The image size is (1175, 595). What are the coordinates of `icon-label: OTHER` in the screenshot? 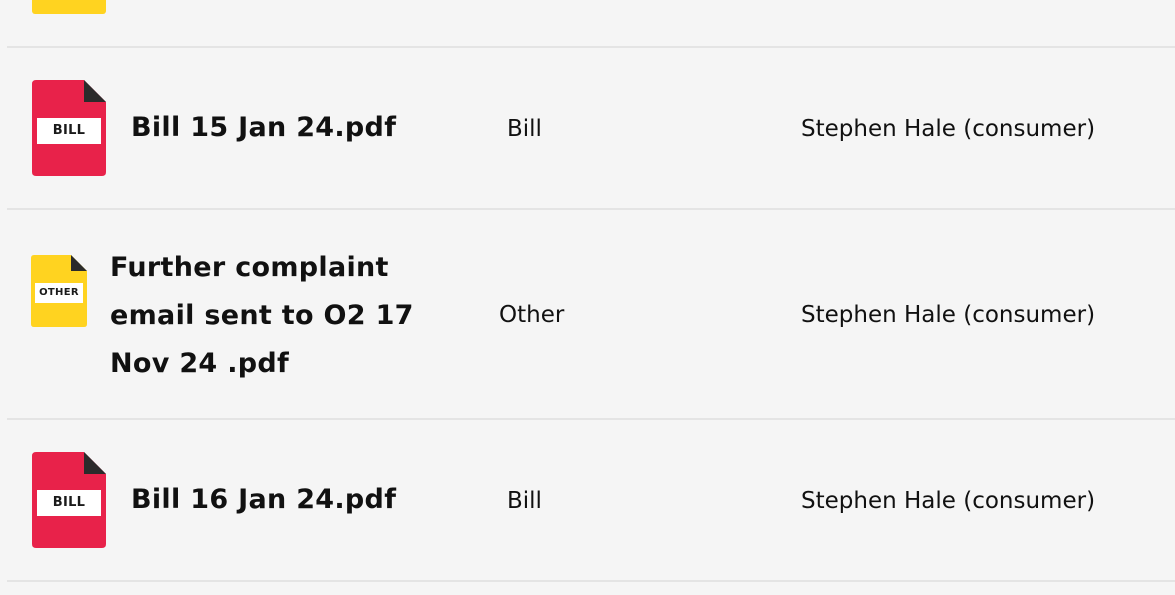 It's located at (59, 293).